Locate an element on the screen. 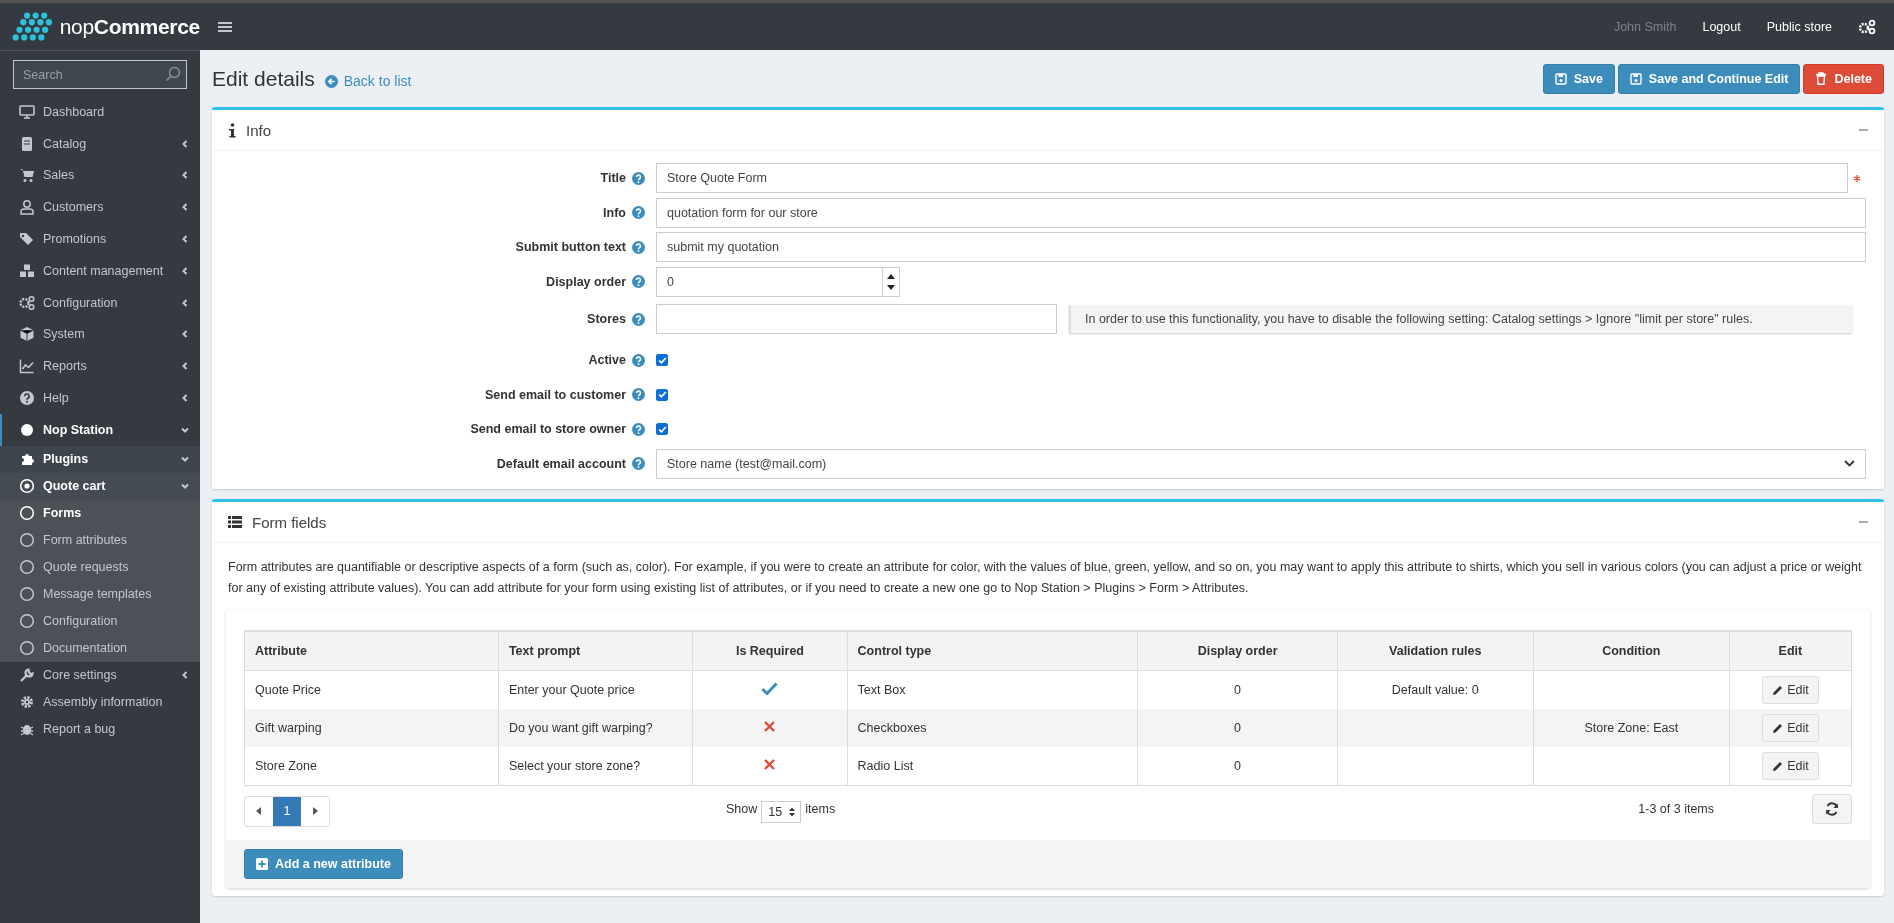 The image size is (1894, 923). pager-summary: 1-3 of 3 items is located at coordinates (1676, 809).